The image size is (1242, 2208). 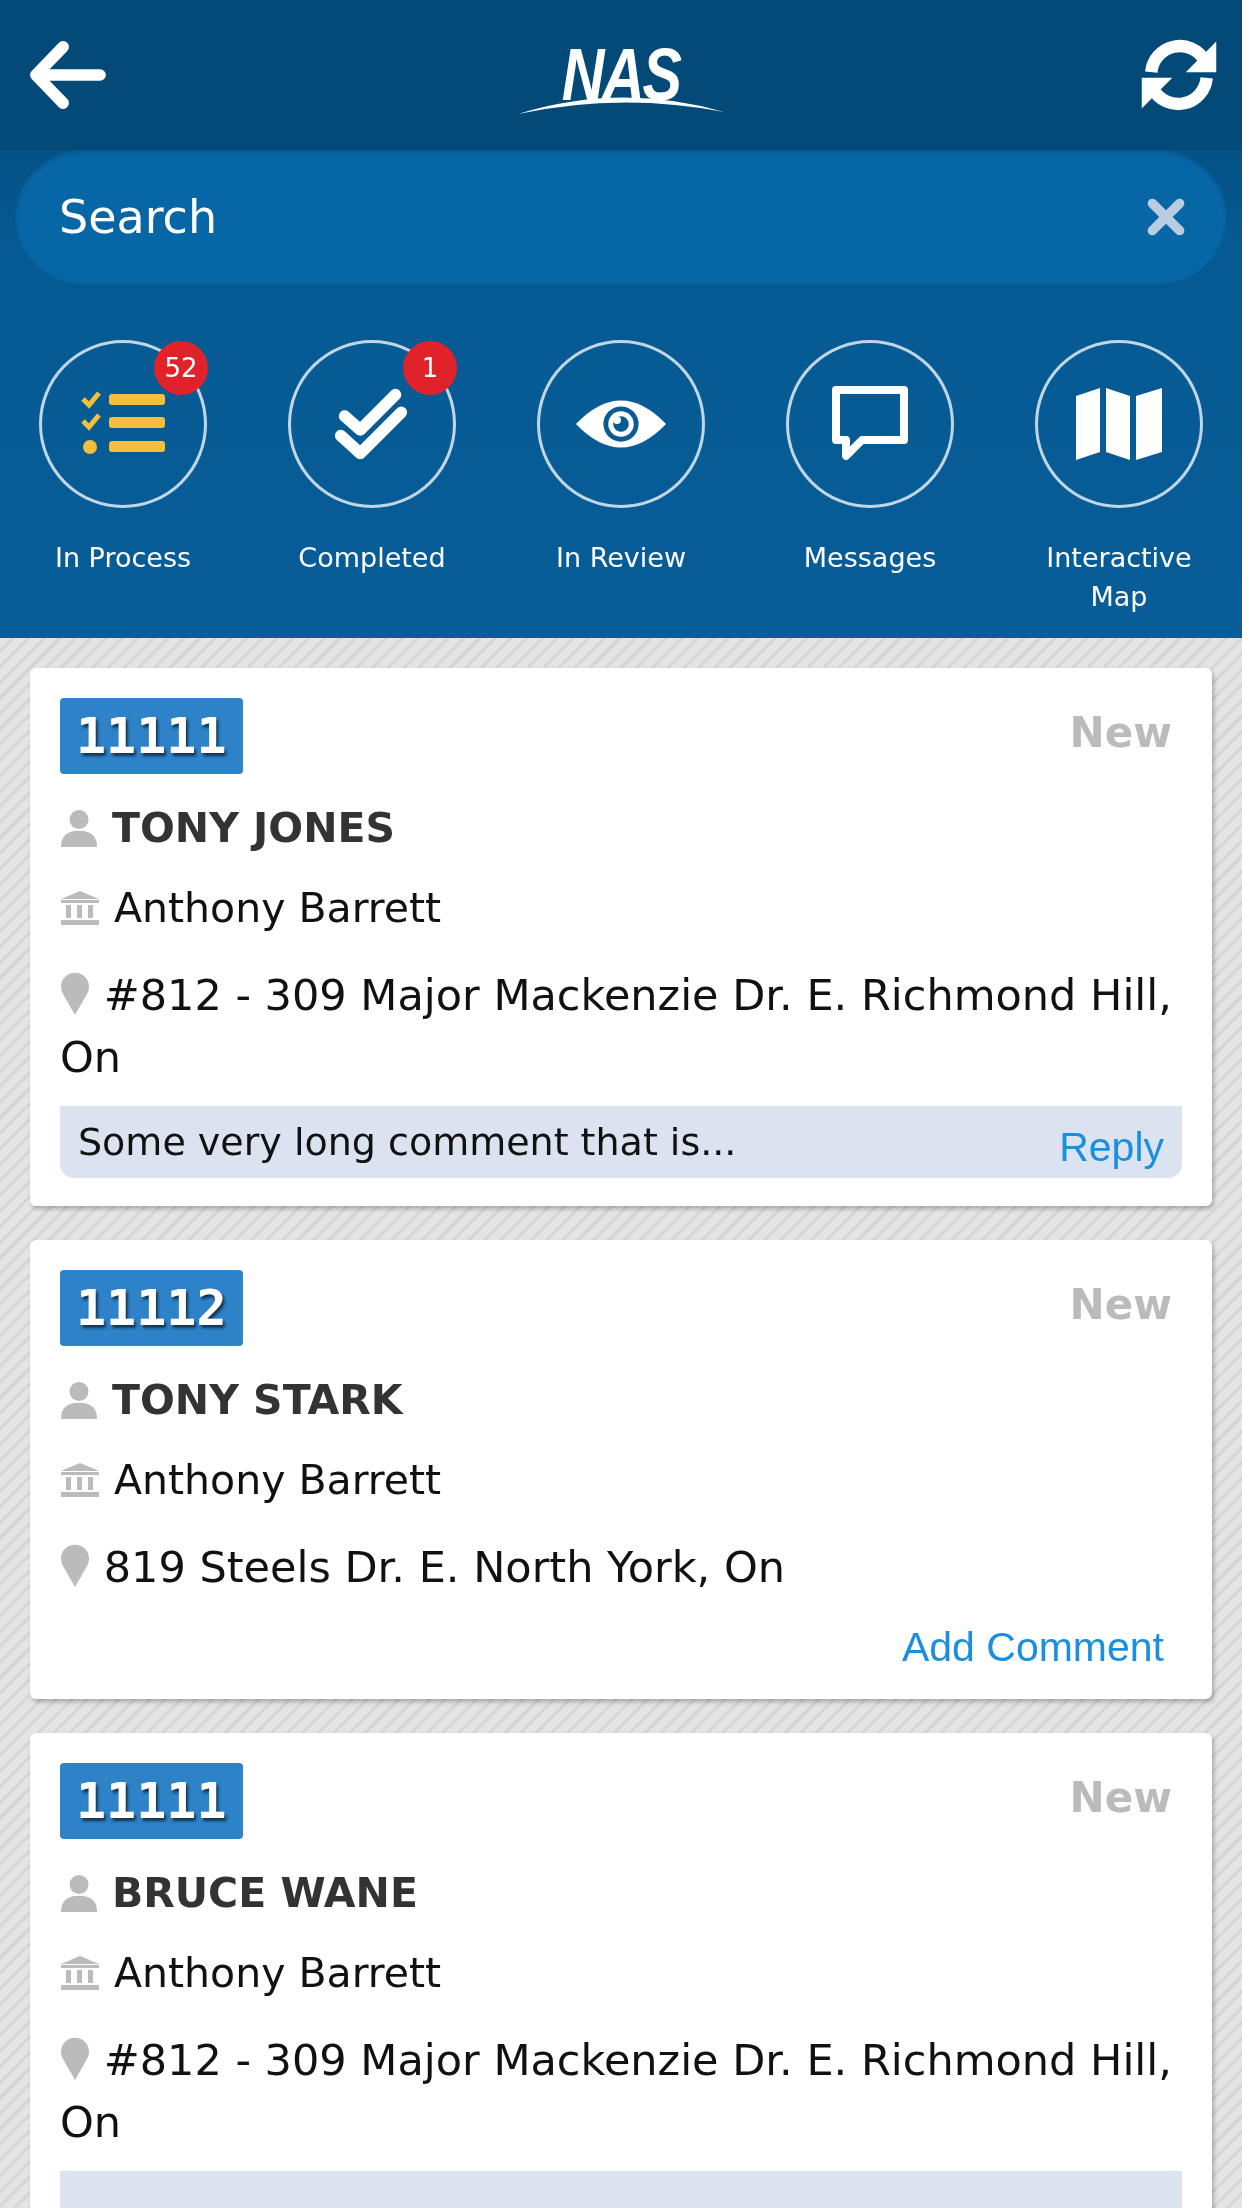 What do you see at coordinates (181, 368) in the screenshot?
I see `count-badge: 52` at bounding box center [181, 368].